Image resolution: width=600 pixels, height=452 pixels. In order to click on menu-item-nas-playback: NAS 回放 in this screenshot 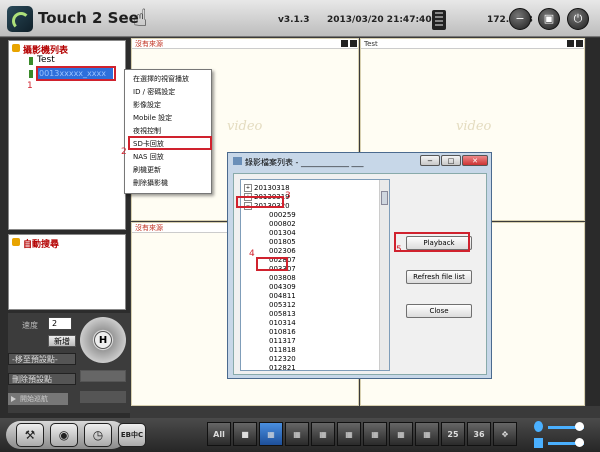, I will do `click(169, 157)`.